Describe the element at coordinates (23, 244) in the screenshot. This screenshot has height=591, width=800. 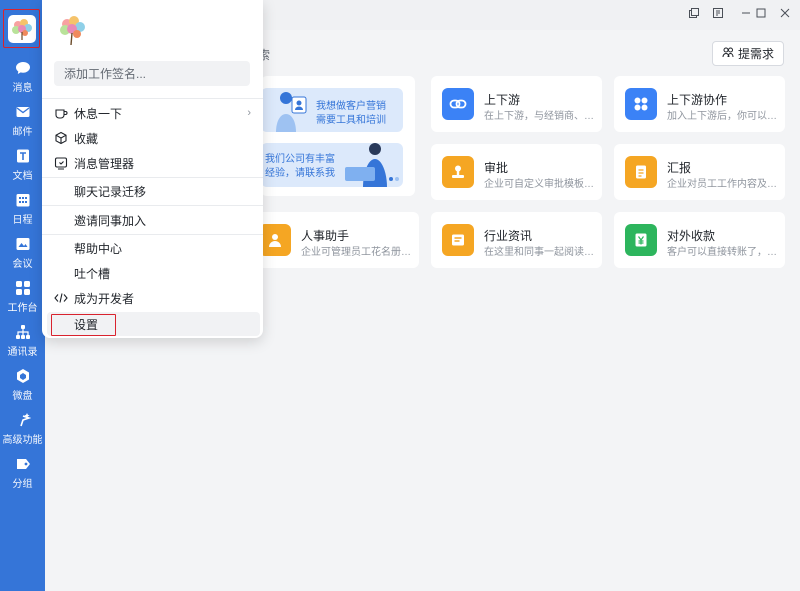
I see `meeting-icon` at that location.